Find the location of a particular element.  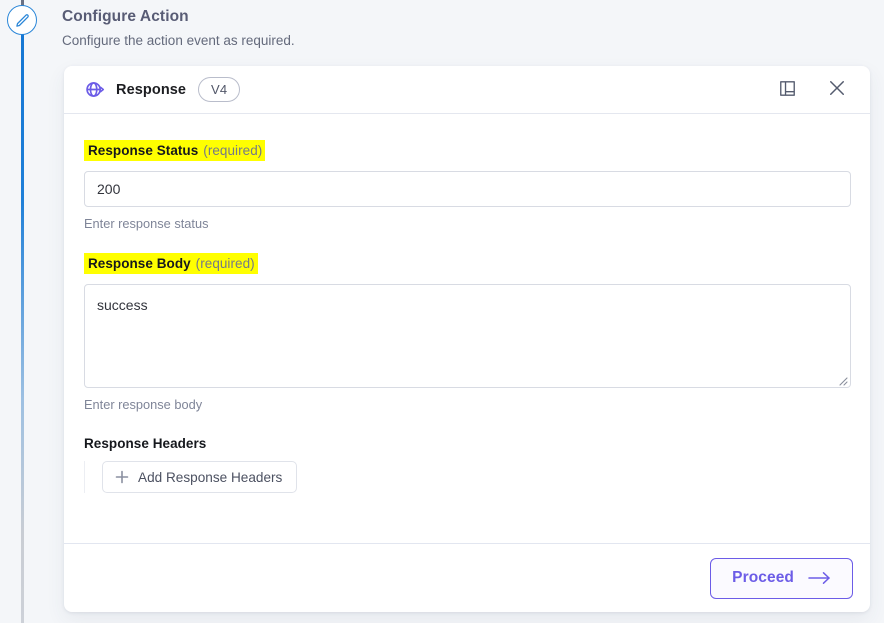

response-body-label-text: Response Body is located at coordinates (139, 263).